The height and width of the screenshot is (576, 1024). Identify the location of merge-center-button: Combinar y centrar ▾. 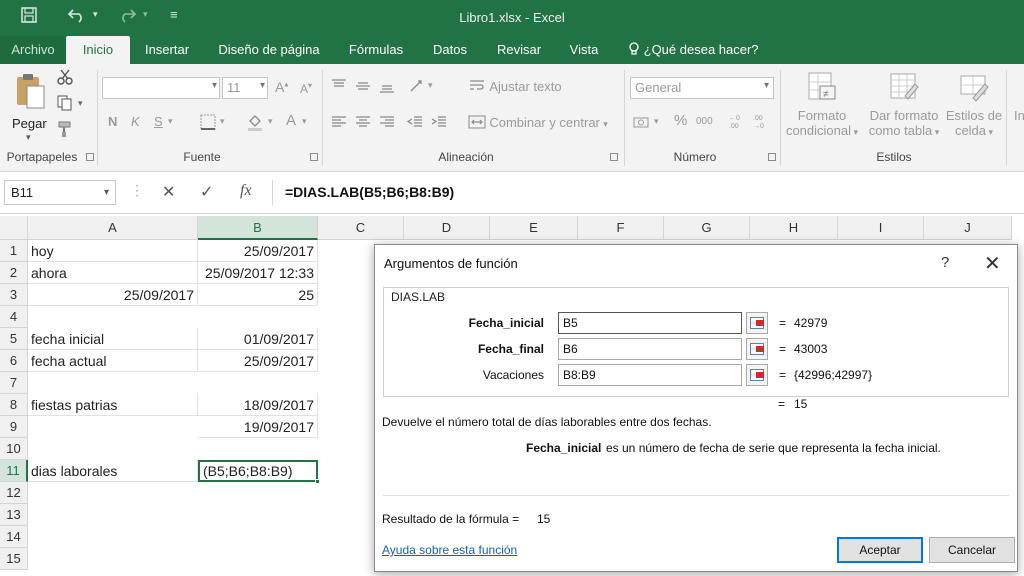
(538, 122).